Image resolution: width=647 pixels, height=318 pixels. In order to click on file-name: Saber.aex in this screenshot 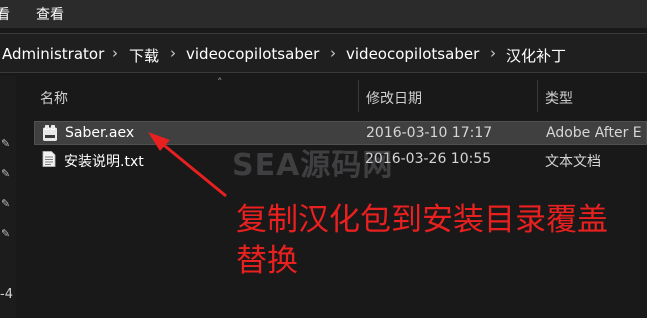, I will do `click(99, 133)`.